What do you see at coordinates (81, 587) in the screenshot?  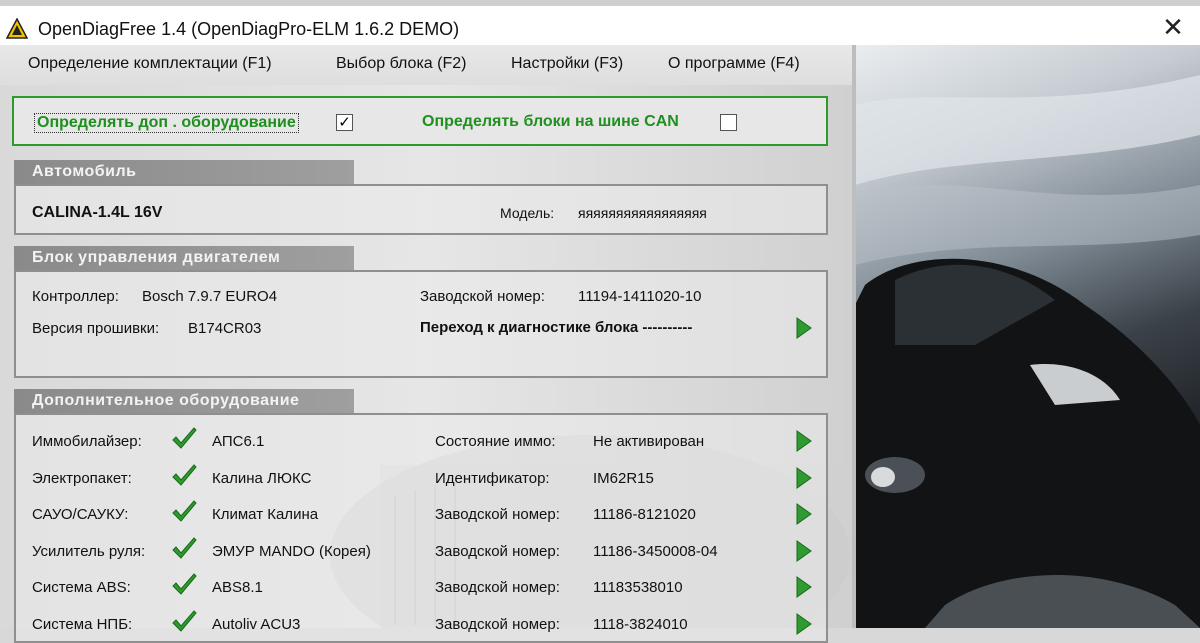 I see `equipment-label: Система ABS:` at bounding box center [81, 587].